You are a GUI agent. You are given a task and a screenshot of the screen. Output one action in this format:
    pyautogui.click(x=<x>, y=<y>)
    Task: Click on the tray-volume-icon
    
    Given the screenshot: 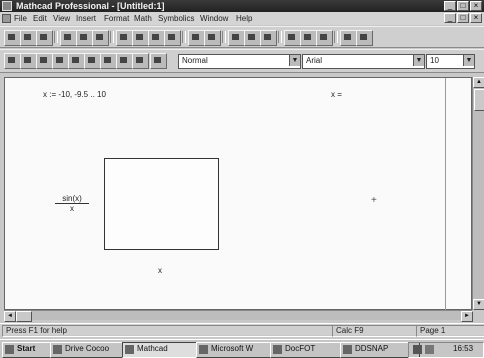 What is the action you would take?
    pyautogui.click(x=429, y=349)
    